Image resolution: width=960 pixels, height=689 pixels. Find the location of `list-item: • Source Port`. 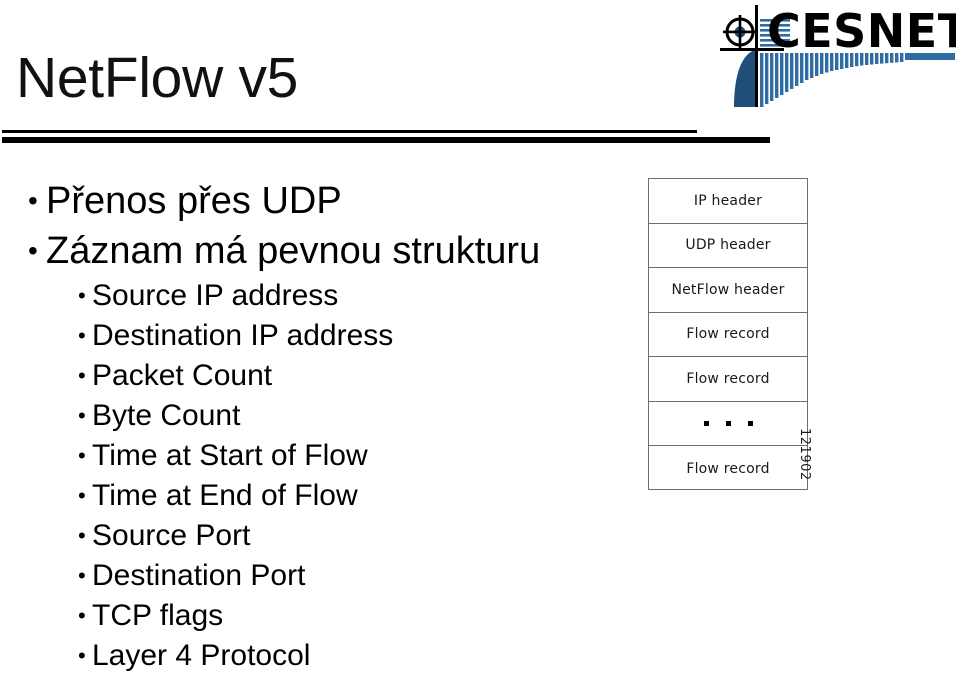

list-item: • Source Port is located at coordinates (327, 536).